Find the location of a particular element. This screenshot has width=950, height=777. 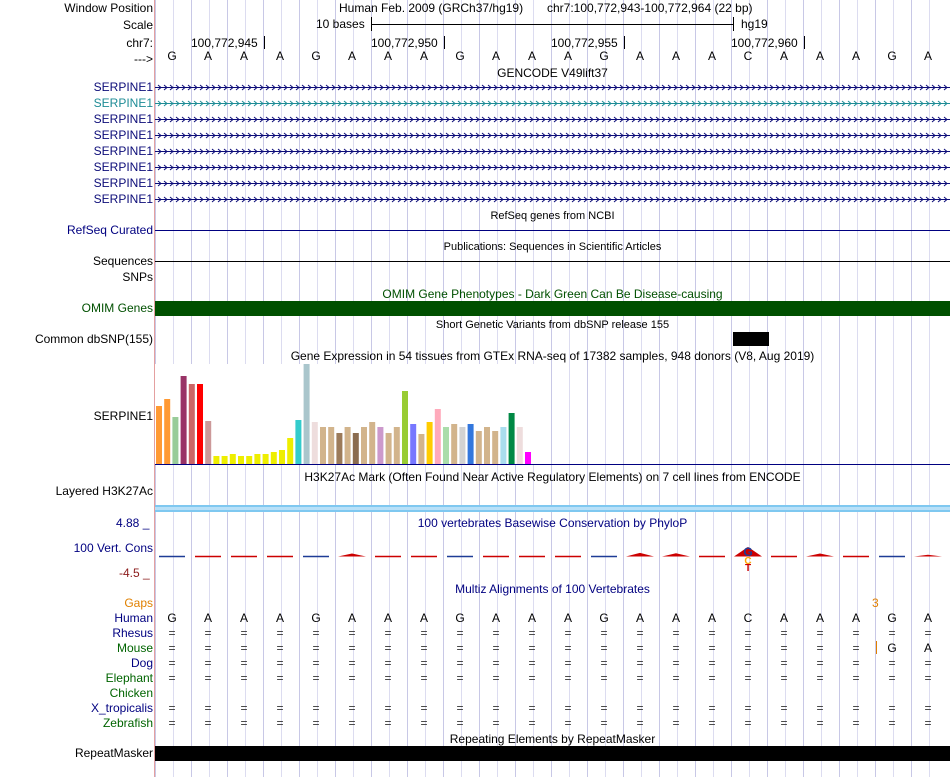

snp-variant-block is located at coordinates (751, 339).